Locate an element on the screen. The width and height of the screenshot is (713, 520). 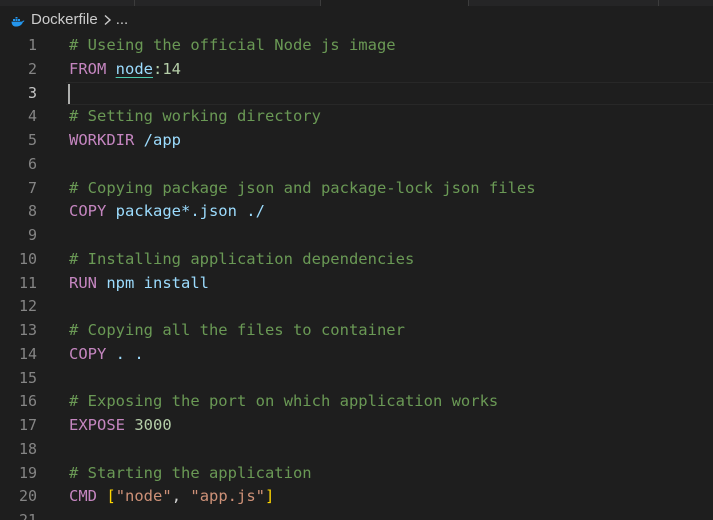
code-line: 20 CMD ["node", "app.js"] is located at coordinates (356, 497).